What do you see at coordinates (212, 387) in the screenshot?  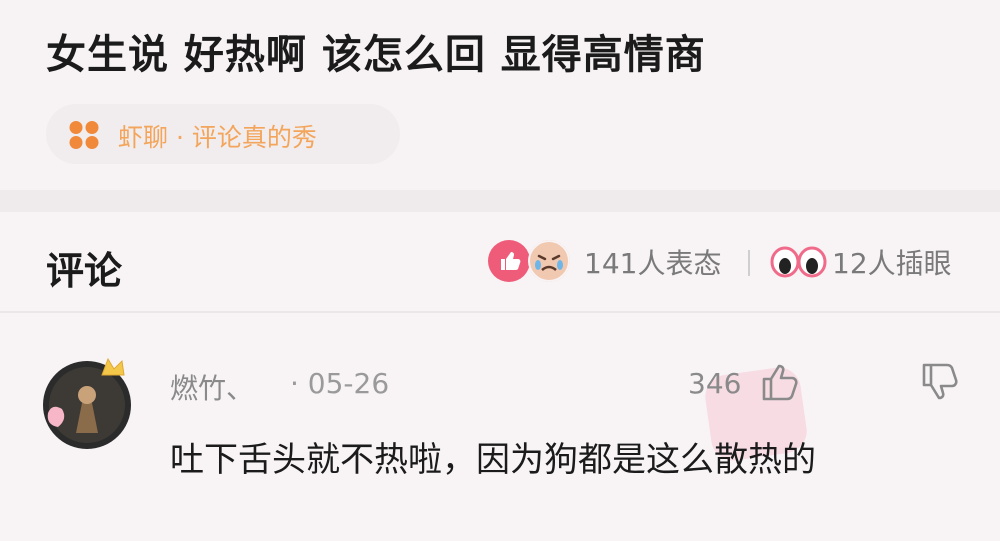 I see `comment-username: 燃竹、` at bounding box center [212, 387].